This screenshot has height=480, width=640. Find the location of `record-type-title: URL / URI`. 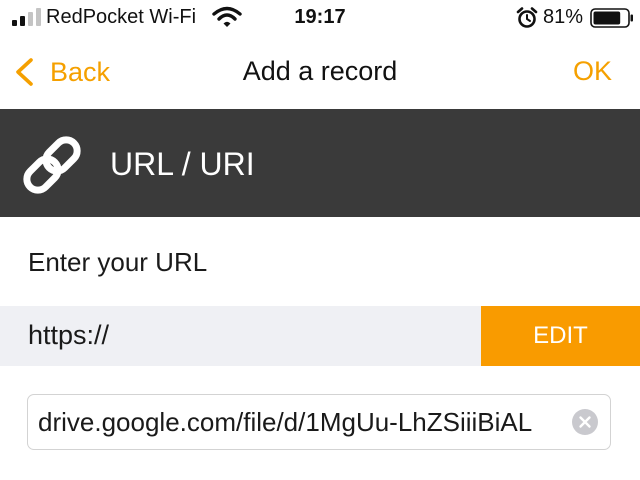

record-type-title: URL / URI is located at coordinates (182, 164).